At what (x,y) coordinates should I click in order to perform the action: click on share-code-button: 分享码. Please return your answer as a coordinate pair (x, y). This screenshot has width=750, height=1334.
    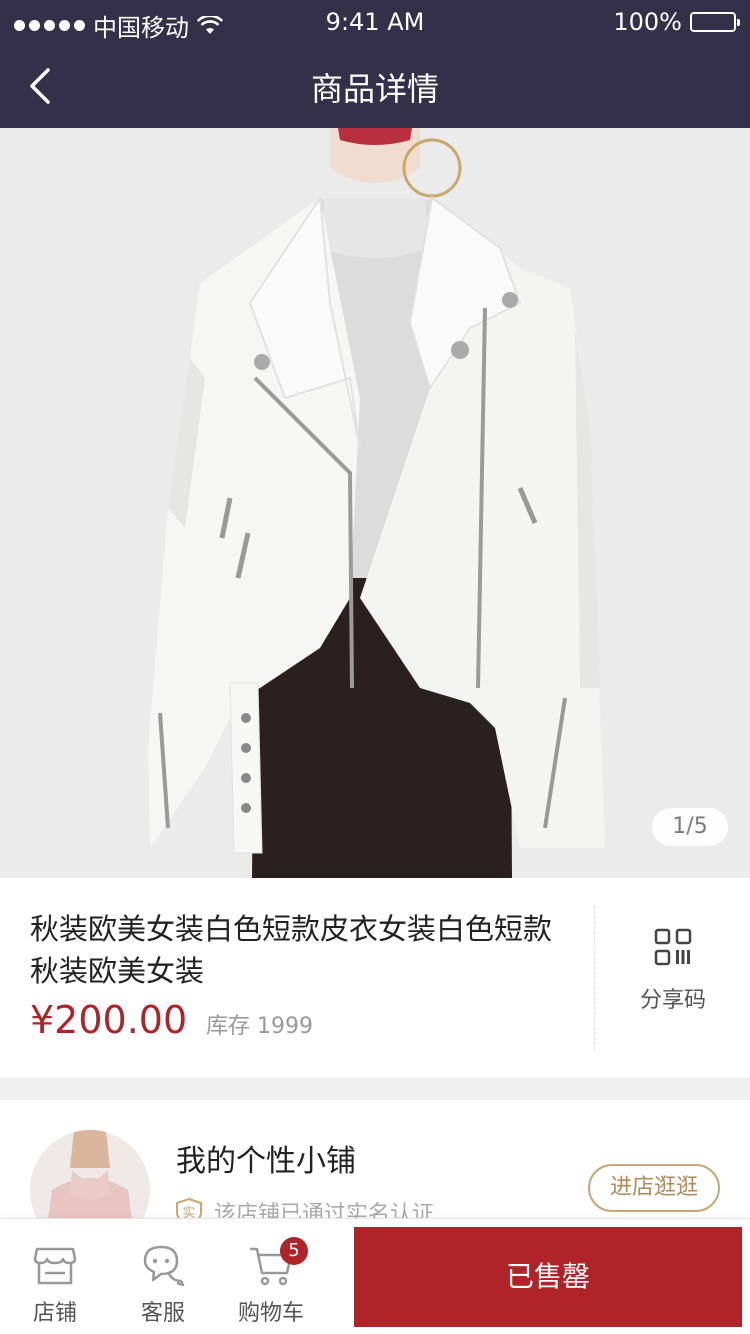
    Looking at the image, I should click on (673, 971).